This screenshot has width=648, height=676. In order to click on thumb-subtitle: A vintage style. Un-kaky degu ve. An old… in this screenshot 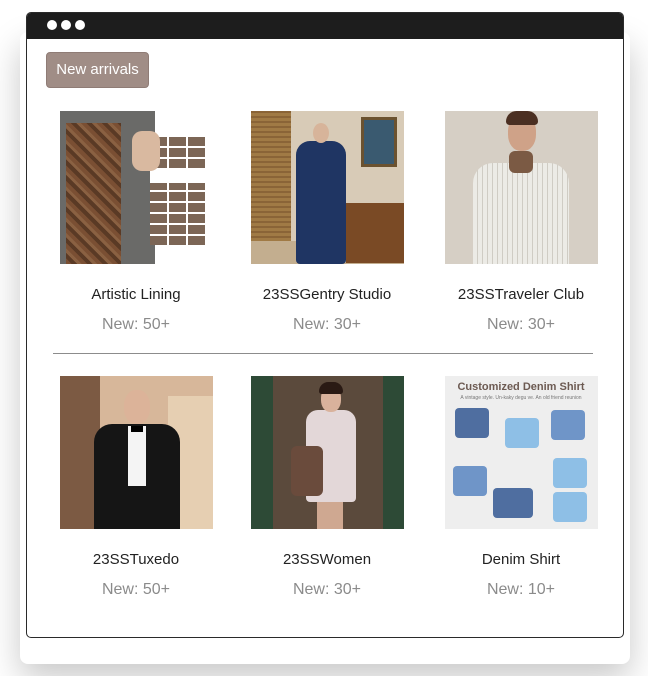, I will do `click(521, 398)`.